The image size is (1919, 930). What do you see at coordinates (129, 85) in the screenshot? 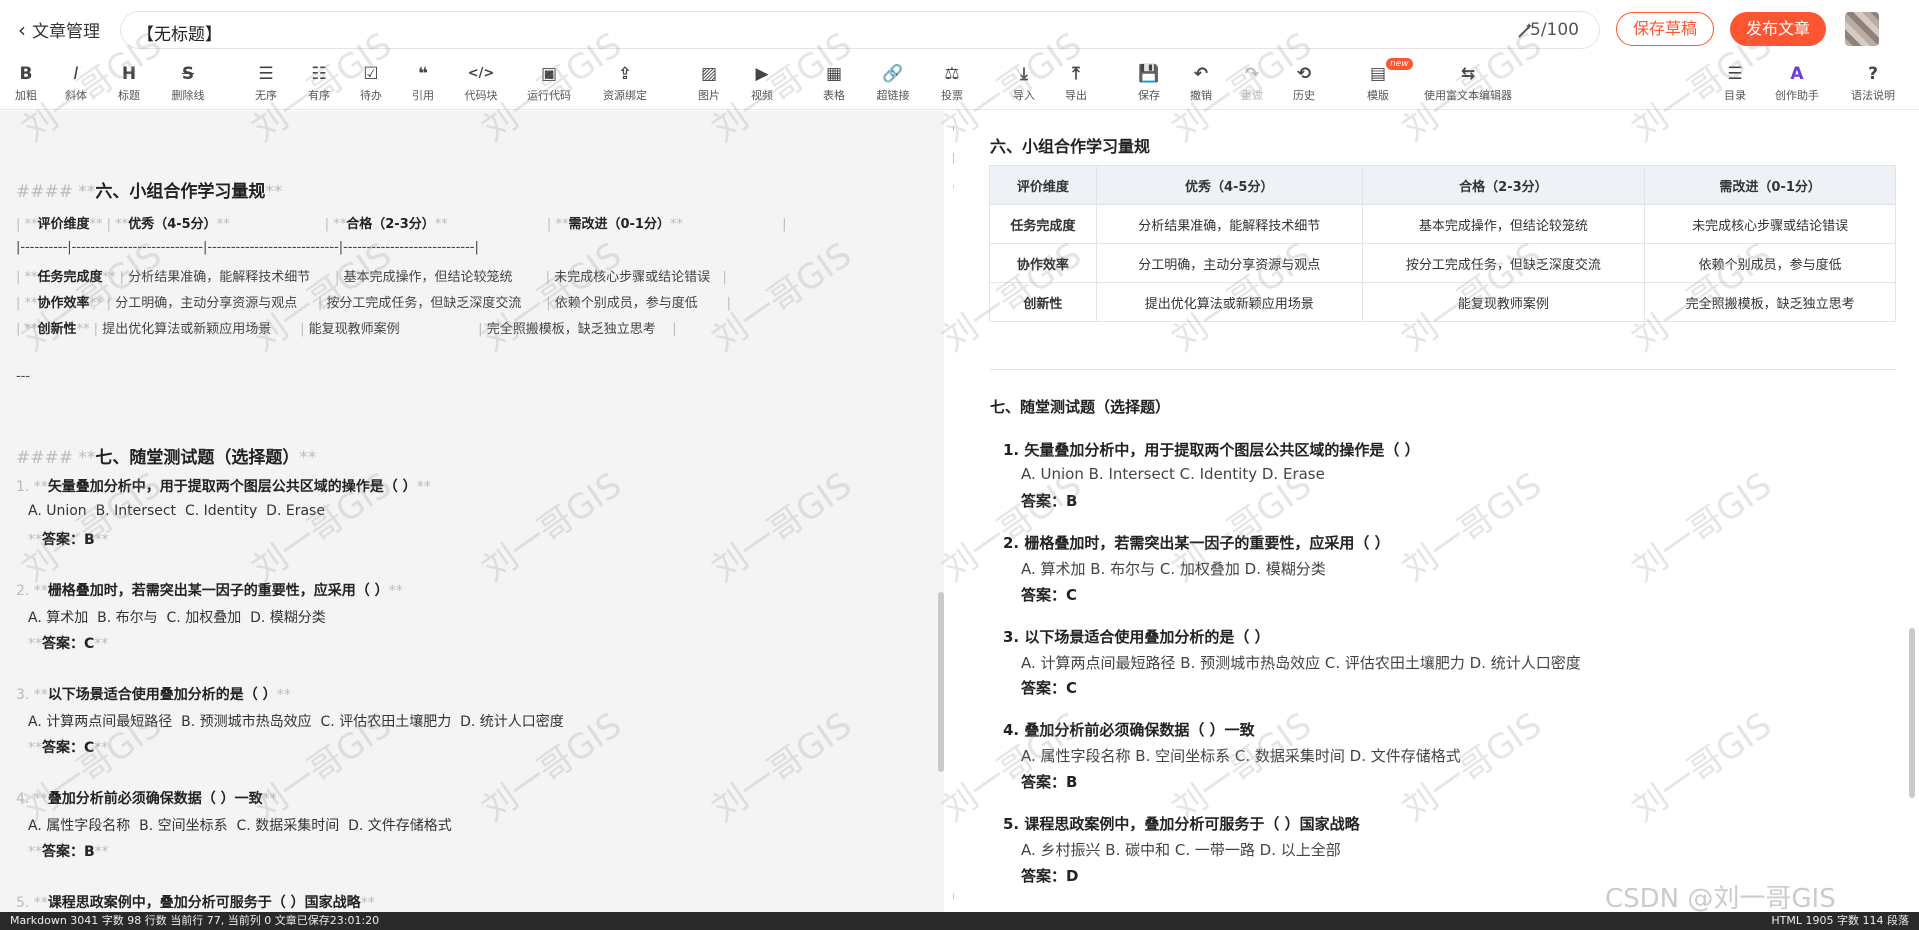
I see `heading-button: H 标题` at bounding box center [129, 85].